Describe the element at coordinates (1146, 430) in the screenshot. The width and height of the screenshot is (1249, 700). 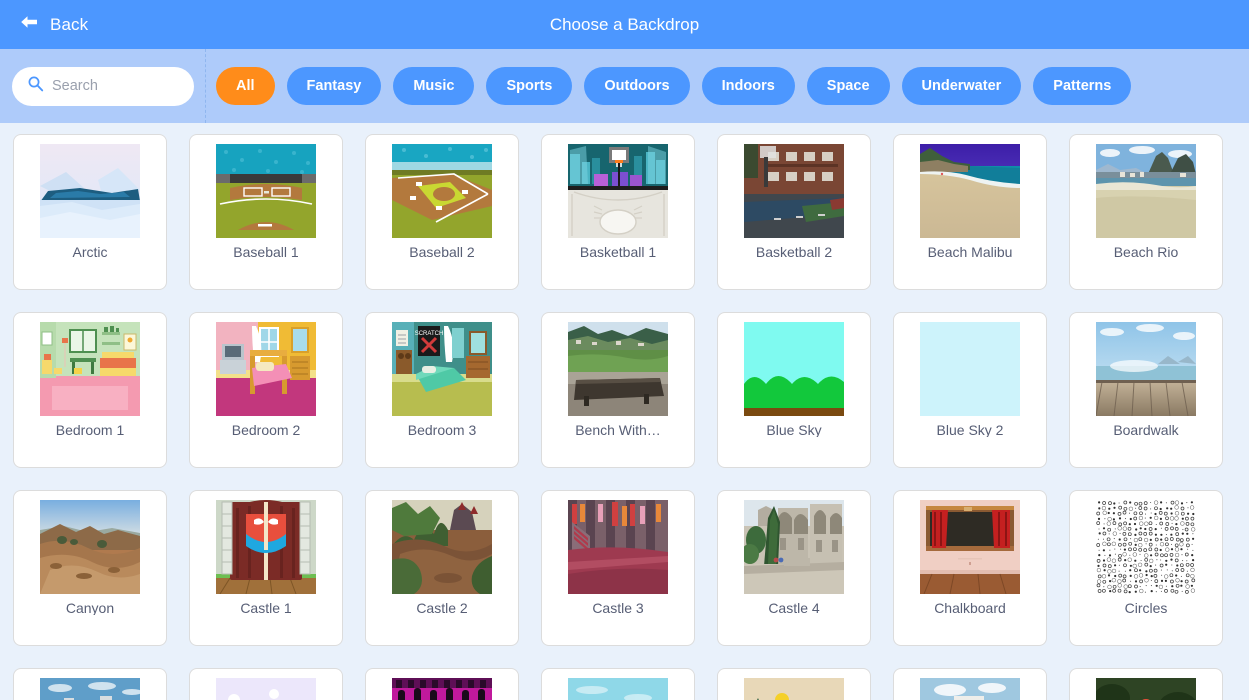
I see `backdrop-label: Boardwalk` at that location.